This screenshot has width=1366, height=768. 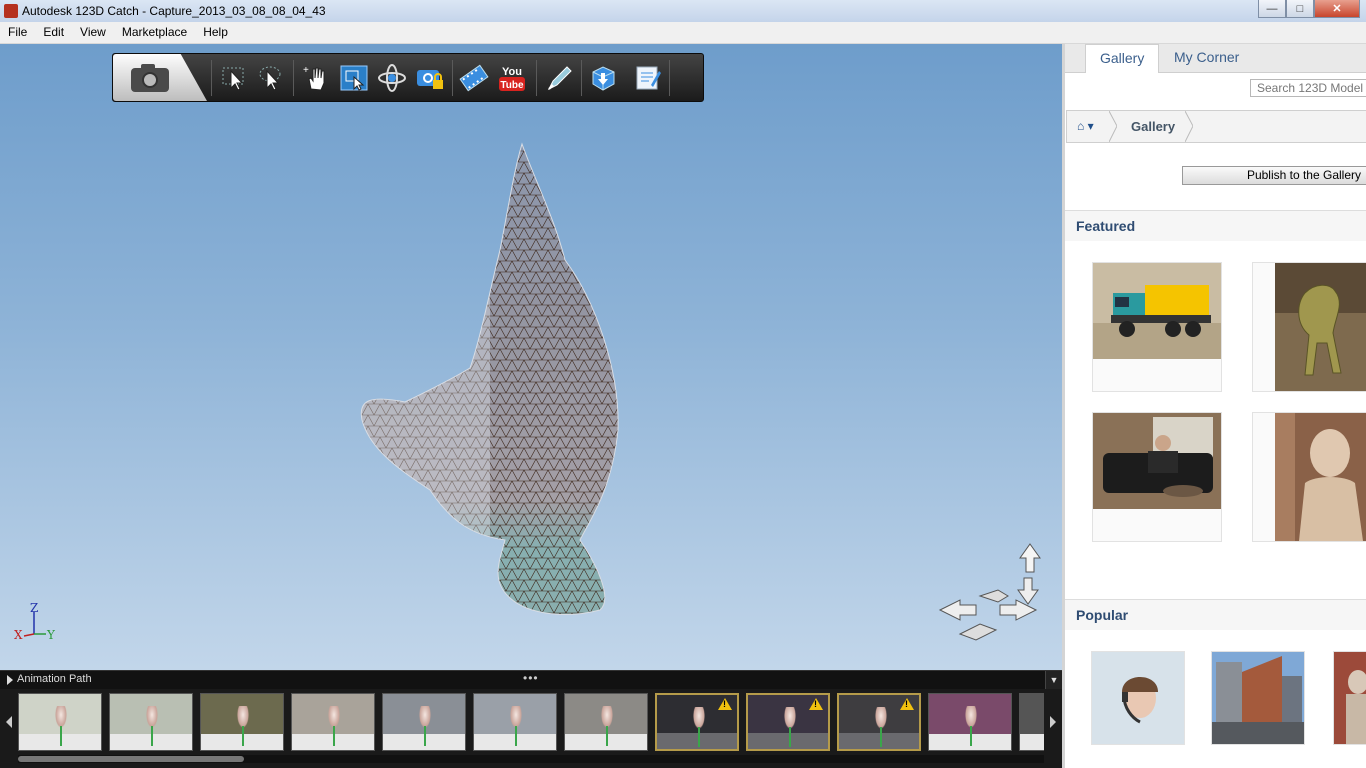 What do you see at coordinates (512, 72) in the screenshot?
I see `youtube-you-text: You` at bounding box center [512, 72].